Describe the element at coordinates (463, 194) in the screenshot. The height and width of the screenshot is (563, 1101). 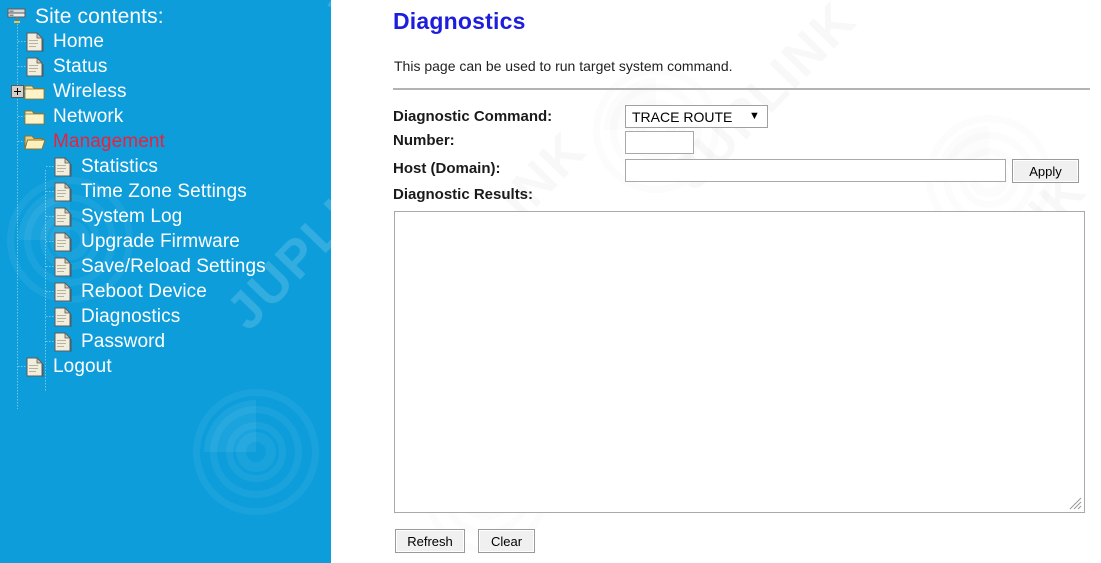
I see `label-diagnostic-results: Diagnostic Results:` at that location.